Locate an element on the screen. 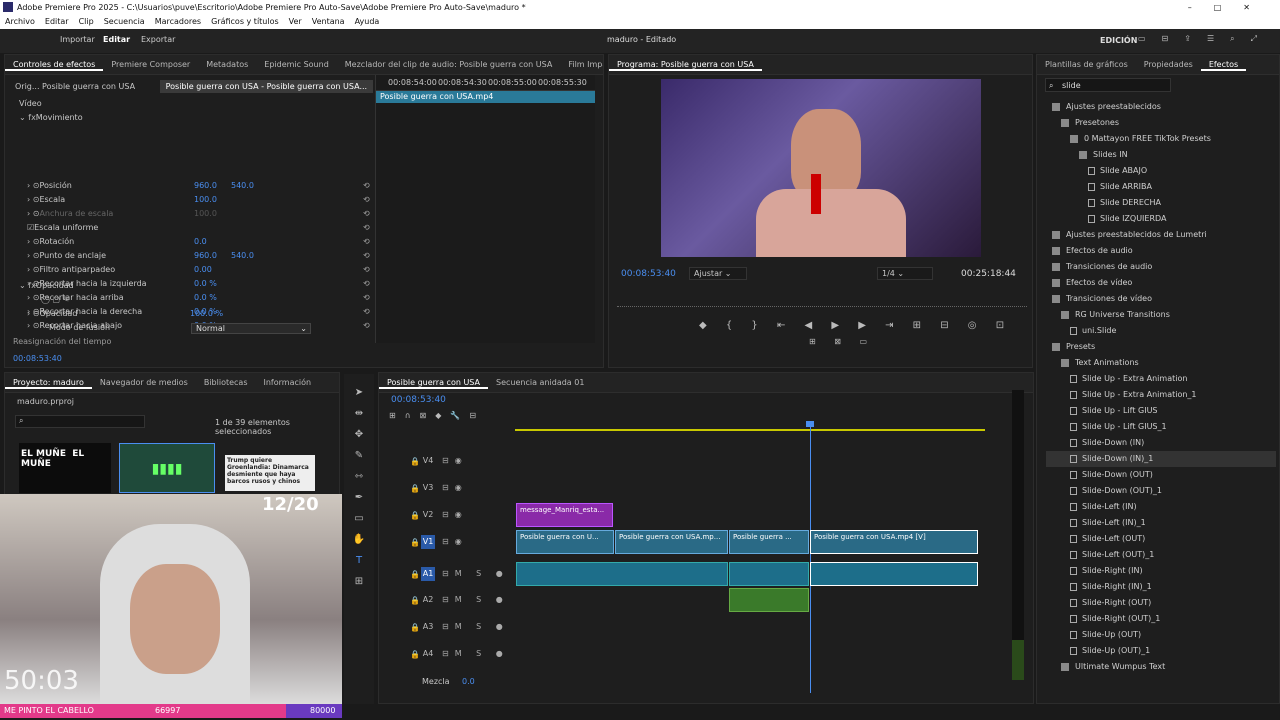  effects-tree-item: Slide-Down (OUT) is located at coordinates (1161, 475).